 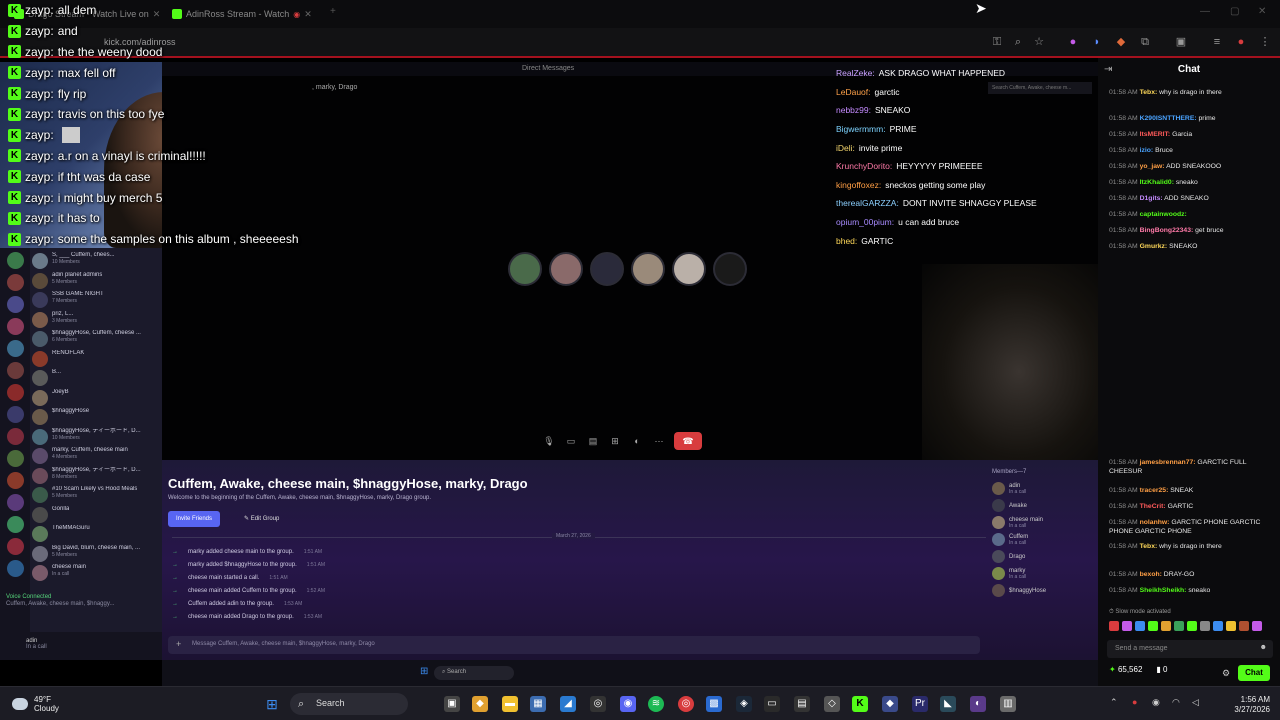 I want to click on dm-list-item: $hnaggyHose, Cuffem, cheese ... 6 Members, so click(x=96, y=338).